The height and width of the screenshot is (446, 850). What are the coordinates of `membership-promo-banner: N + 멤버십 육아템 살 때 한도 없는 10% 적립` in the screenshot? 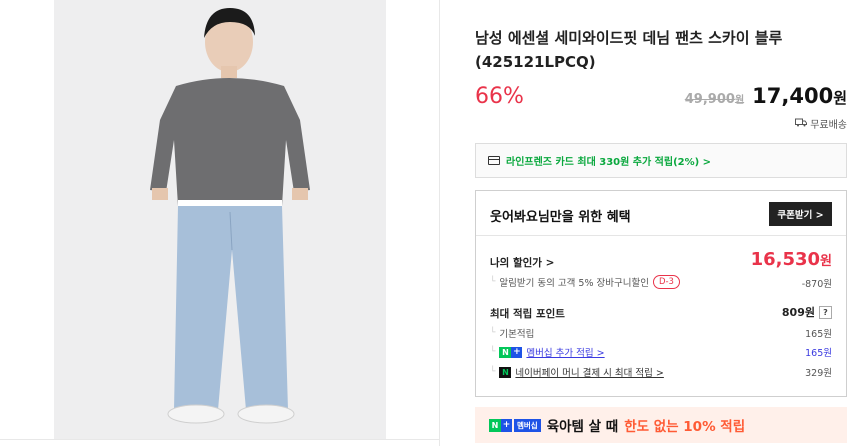 It's located at (661, 425).